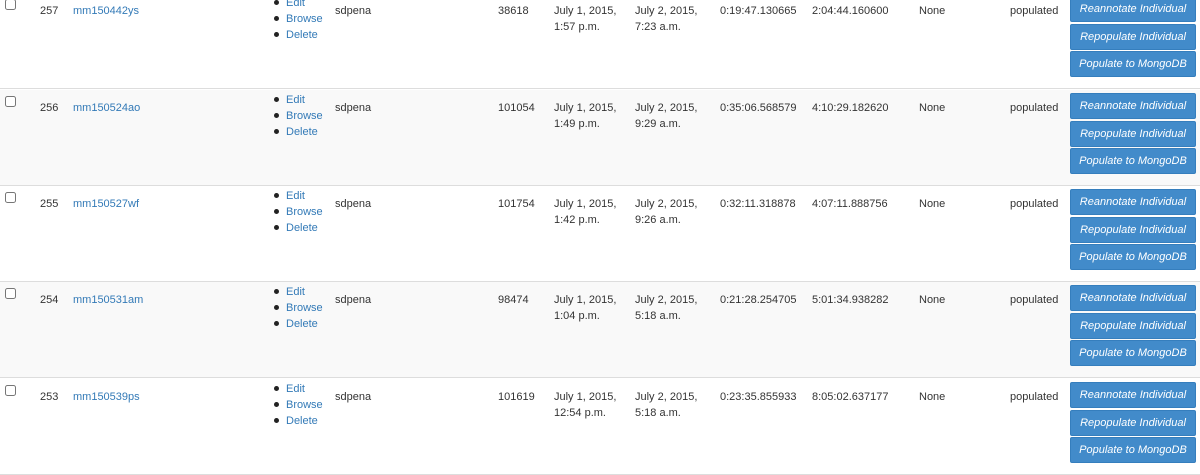  What do you see at coordinates (658, 124) in the screenshot?
I see `end-time: 9:29 a.m.` at bounding box center [658, 124].